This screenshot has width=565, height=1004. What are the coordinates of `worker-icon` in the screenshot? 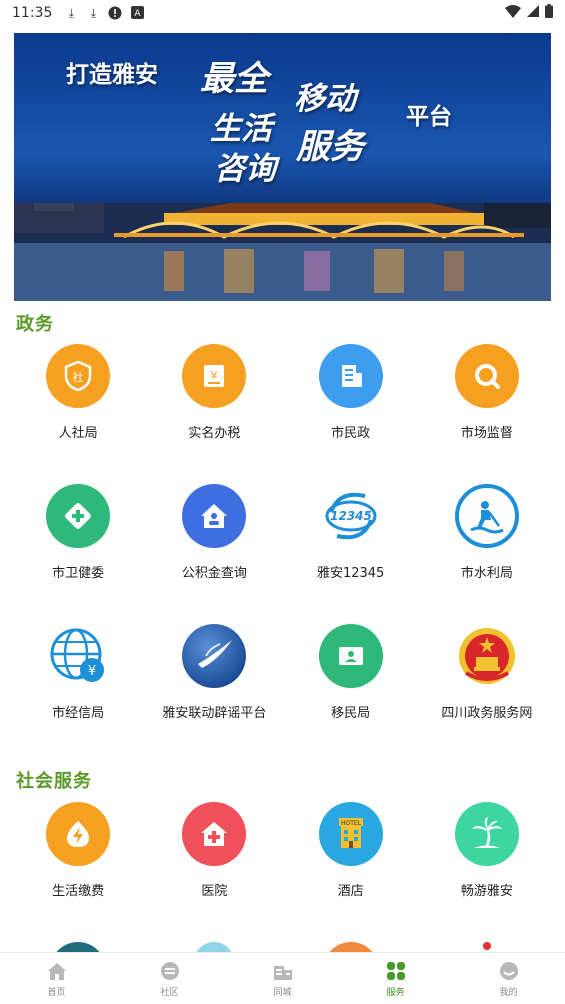 It's located at (486, 516).